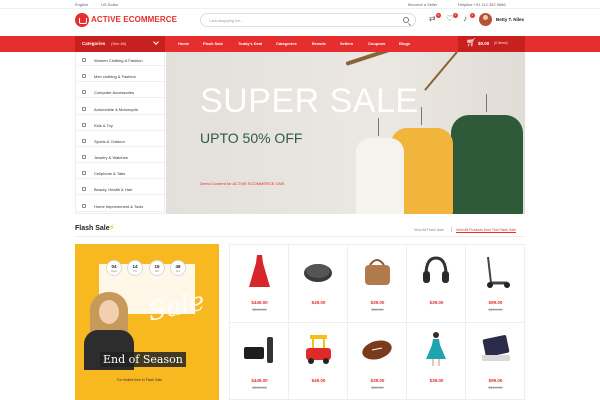  I want to click on countdown-value: 49, so click(178, 266).